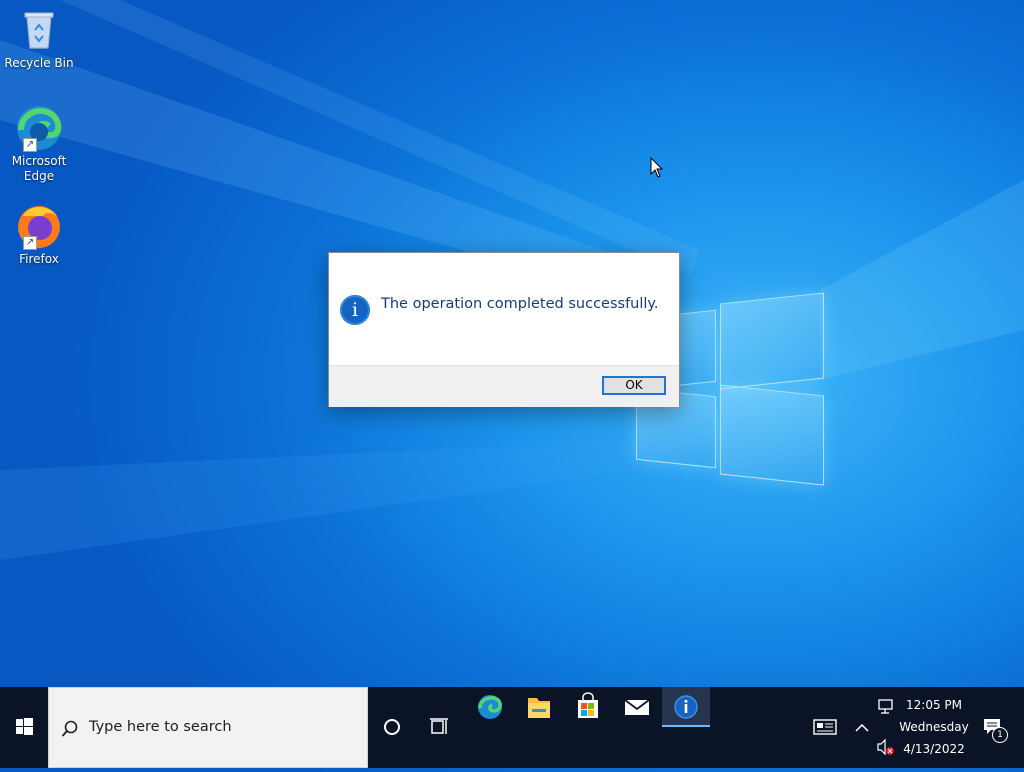 This screenshot has height=772, width=1024. I want to click on chevron-up-icon, so click(862, 727).